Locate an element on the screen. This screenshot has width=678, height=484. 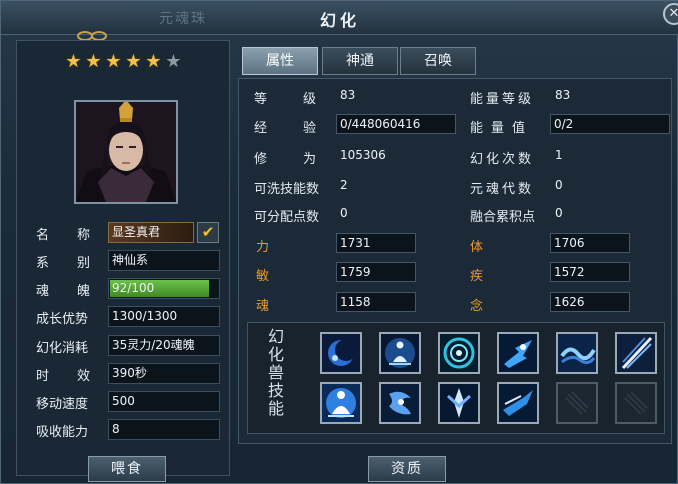
warrior-portrait-icon is located at coordinates (126, 152).